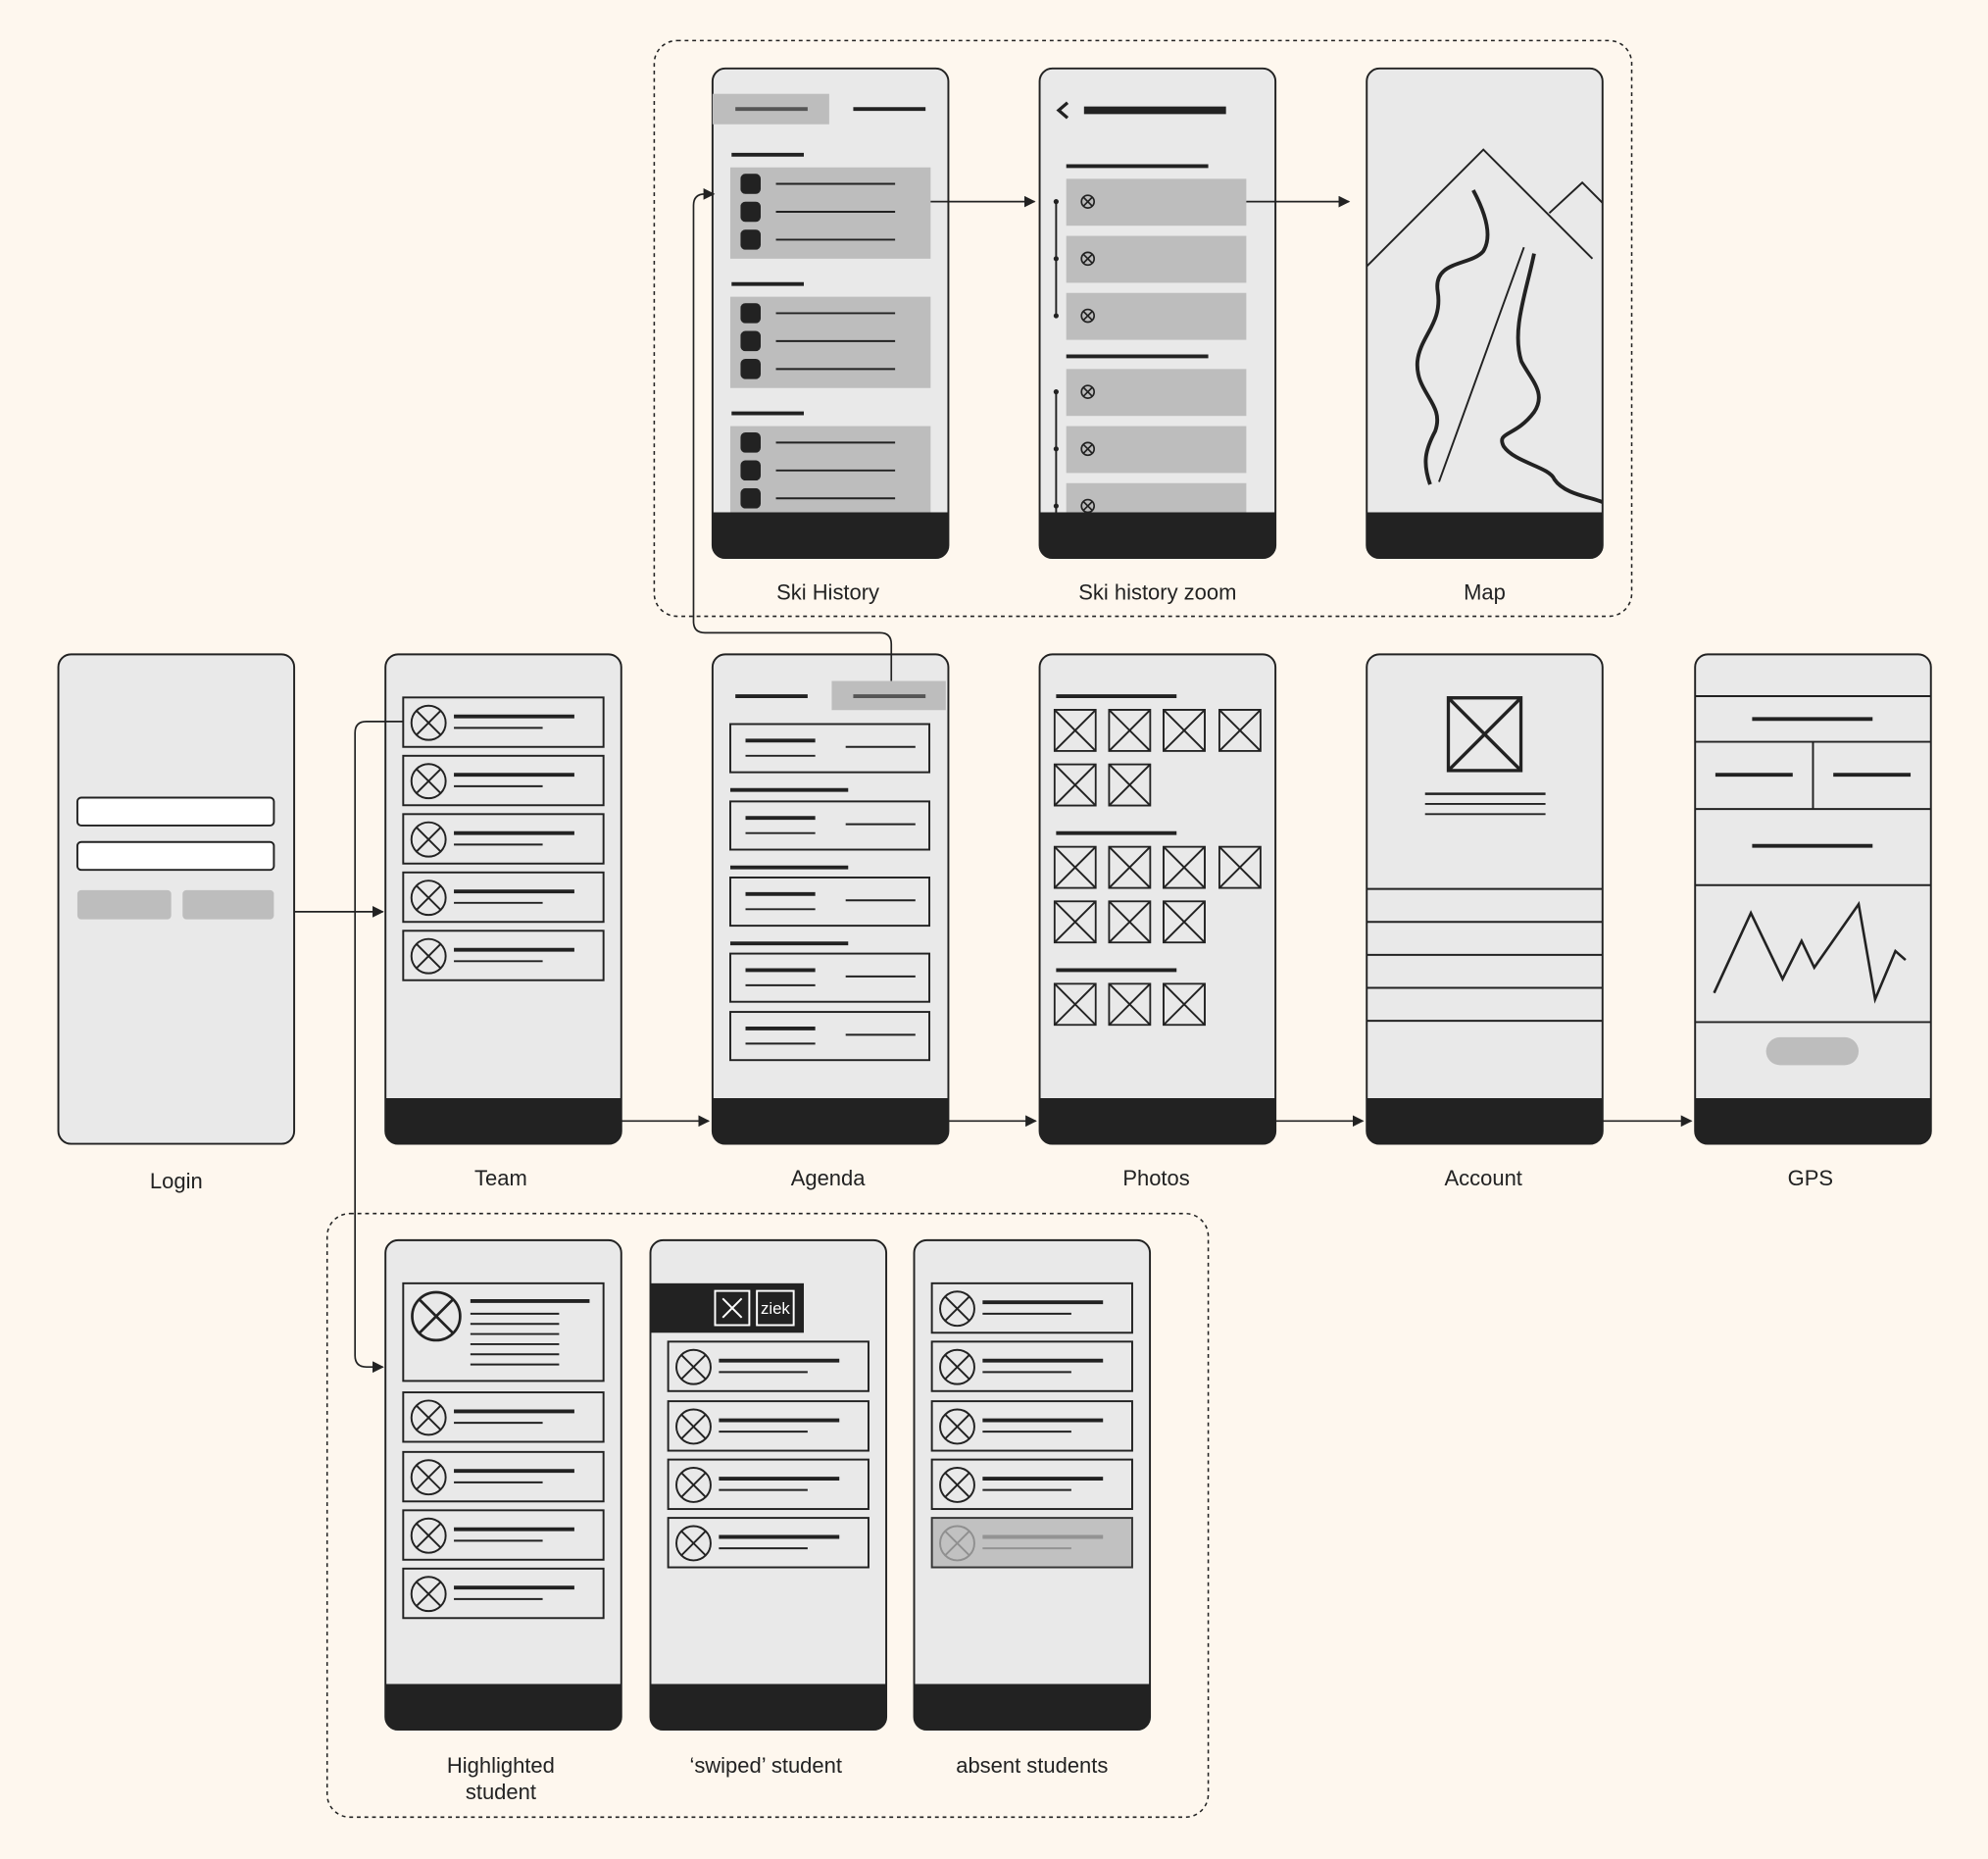  What do you see at coordinates (124, 905) in the screenshot?
I see `login-button` at bounding box center [124, 905].